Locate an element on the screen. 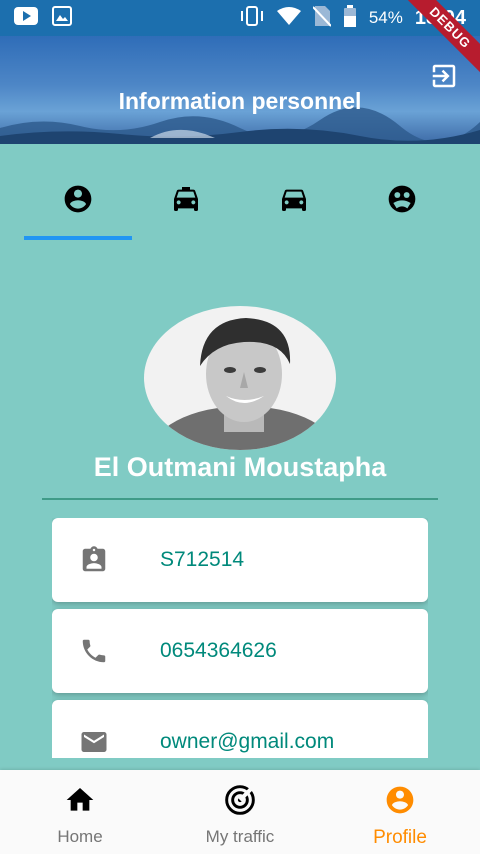  radar-icon is located at coordinates (240, 802).